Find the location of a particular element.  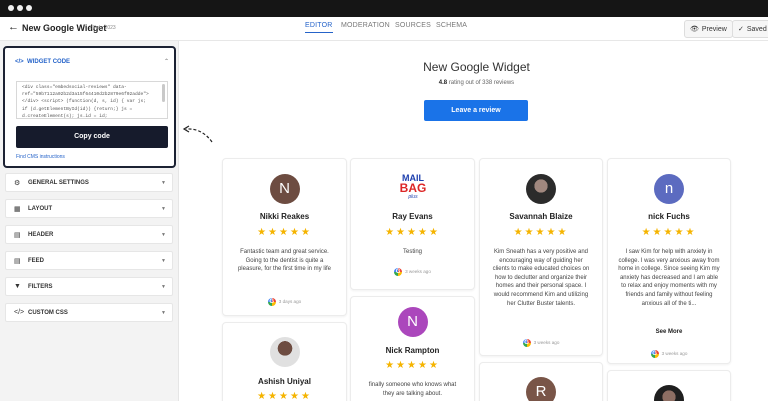

reviewer-name: Ray Evans is located at coordinates (412, 216).